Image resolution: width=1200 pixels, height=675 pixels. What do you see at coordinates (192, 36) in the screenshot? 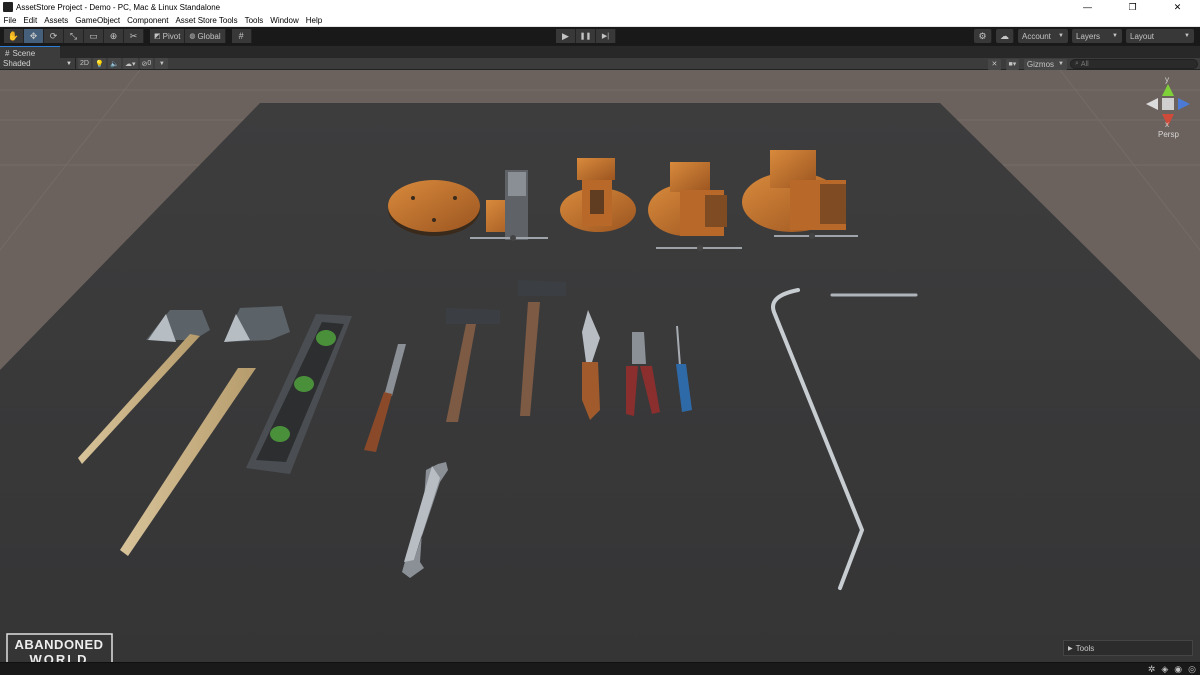
I see `globe-icon: ◍` at bounding box center [192, 36].